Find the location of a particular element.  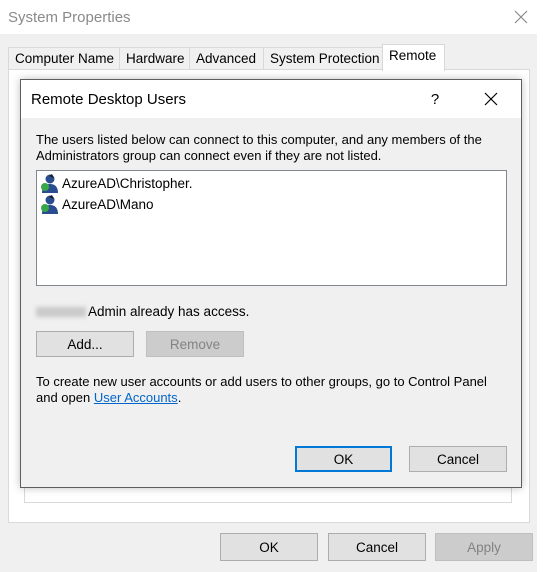

tab-remote: Remote is located at coordinates (413, 57).